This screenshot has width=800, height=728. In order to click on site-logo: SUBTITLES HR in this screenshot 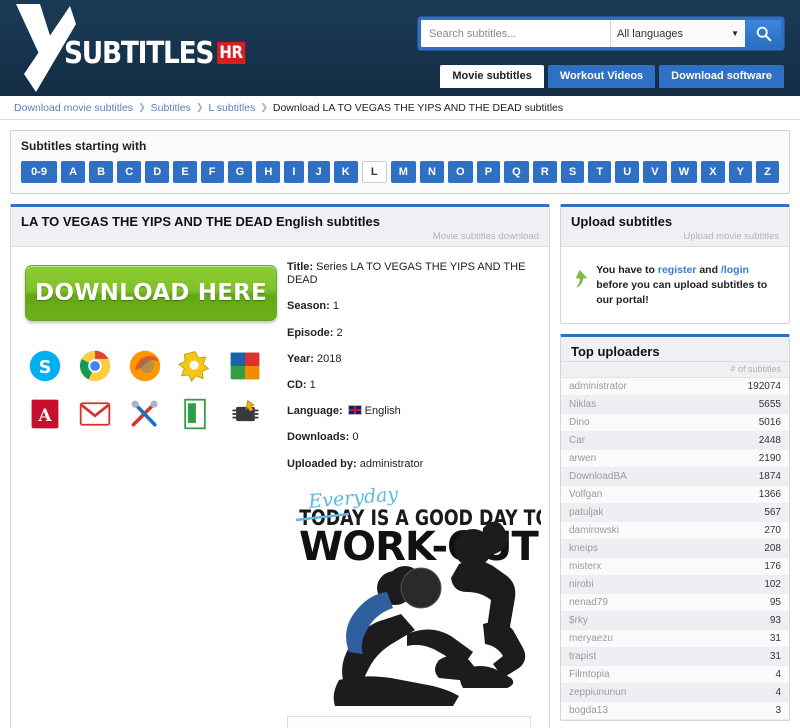, I will do `click(127, 49)`.